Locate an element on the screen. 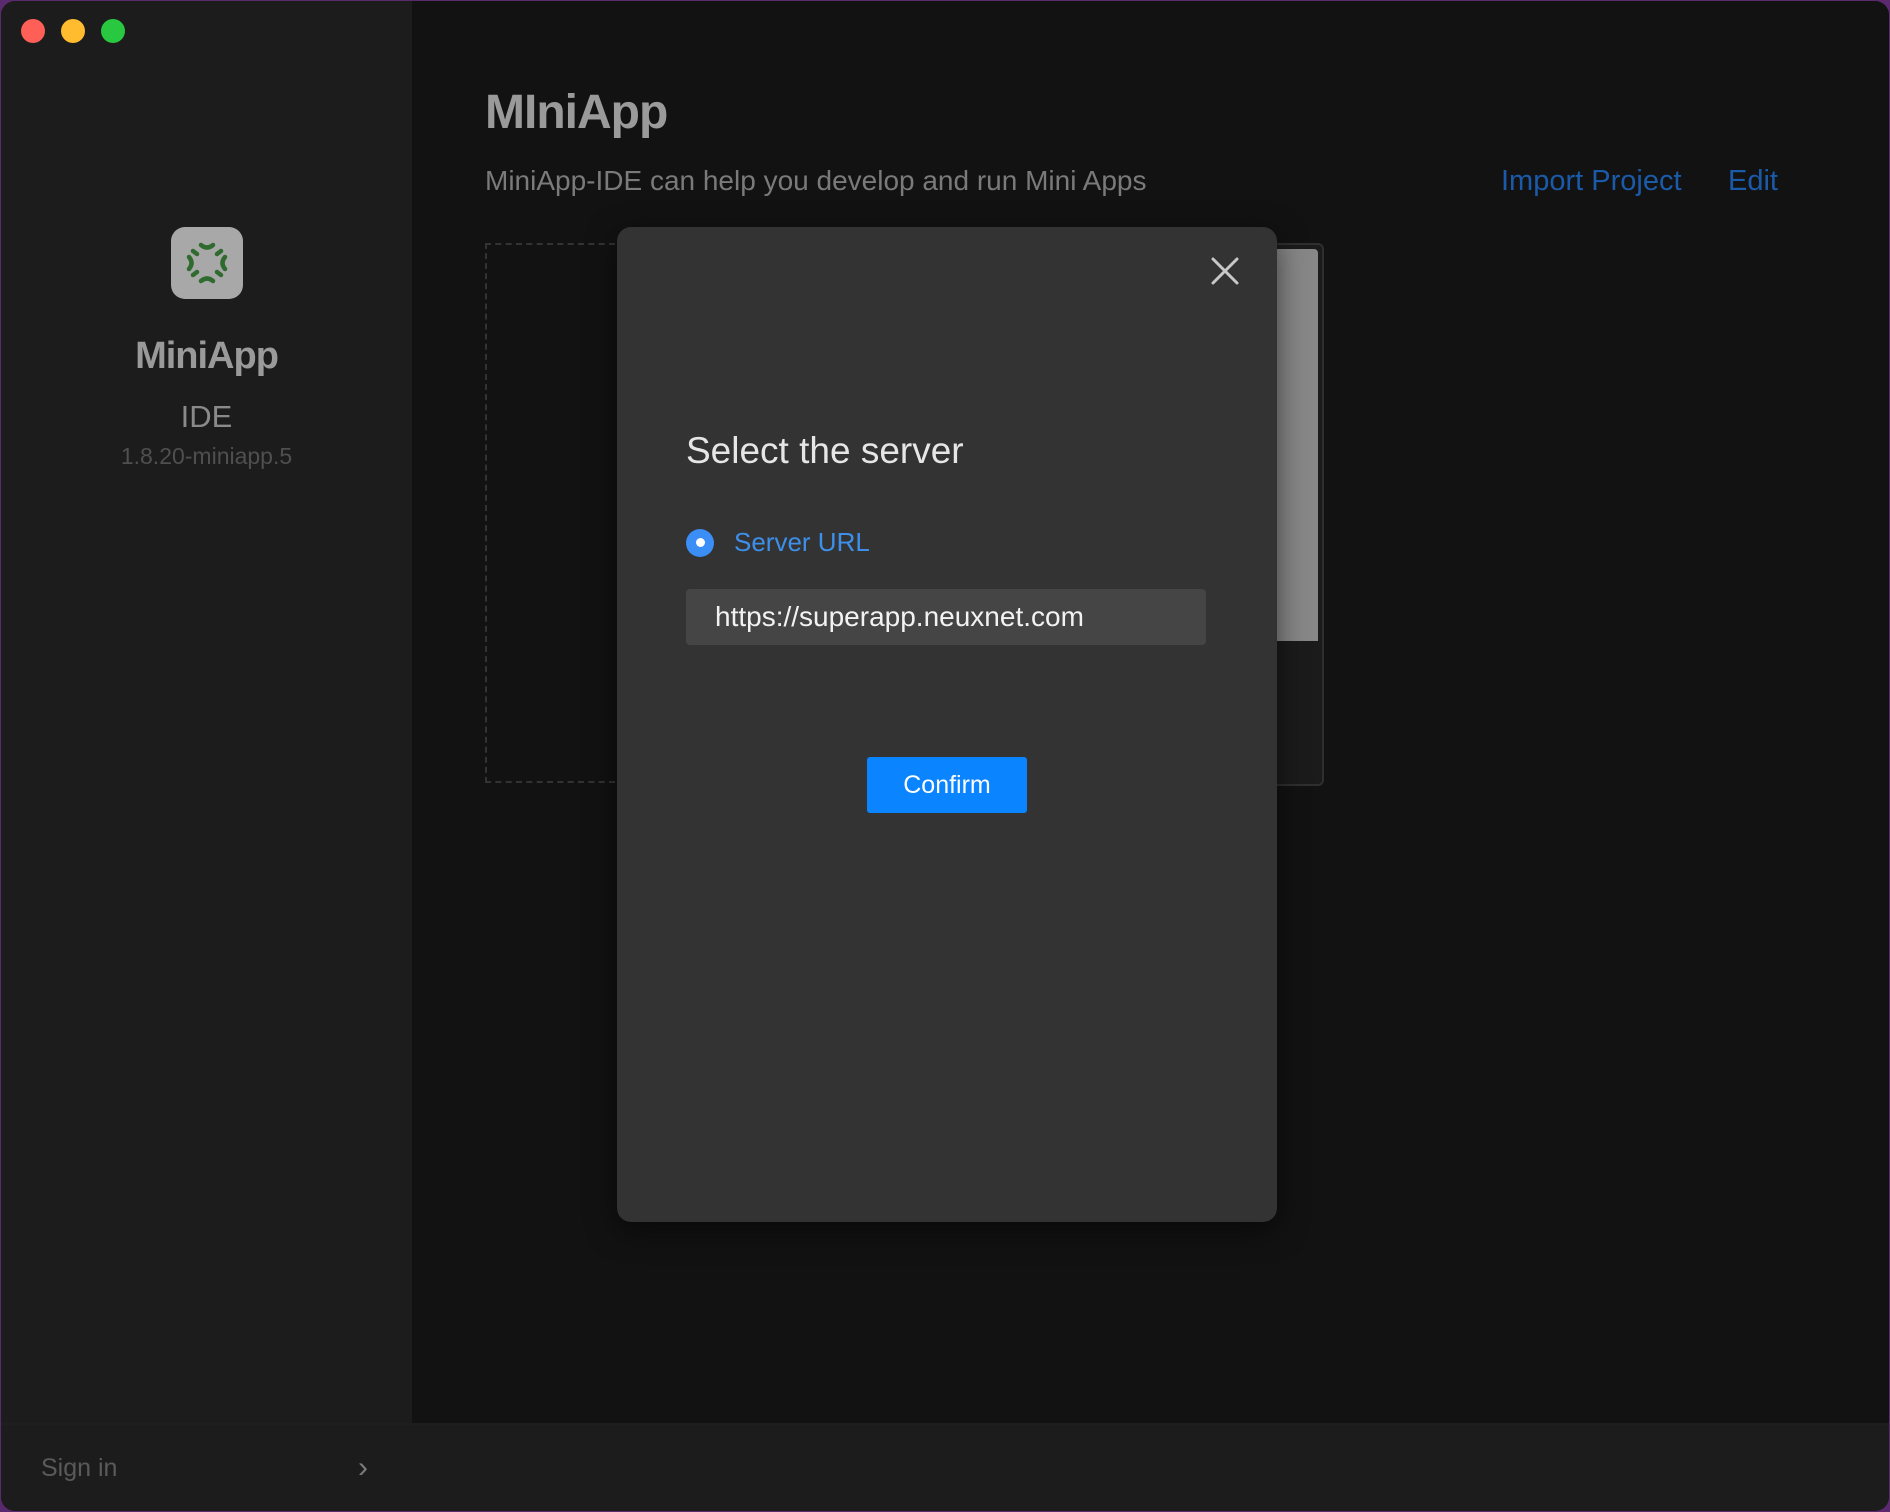 This screenshot has height=1512, width=1890. sign-in-label: Sign in is located at coordinates (79, 1467).